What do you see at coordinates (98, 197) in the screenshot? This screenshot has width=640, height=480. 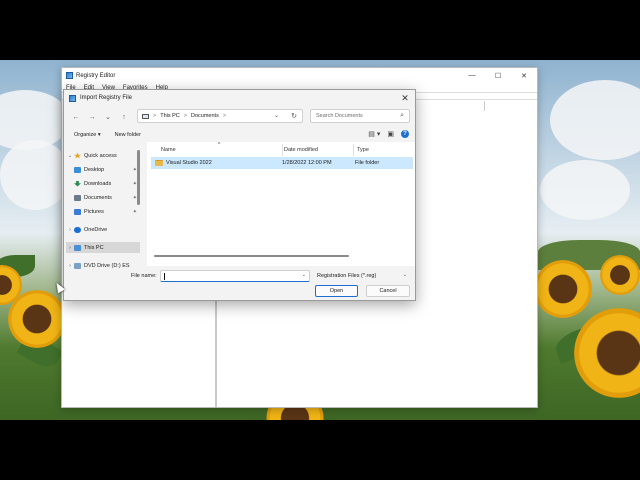 I see `nav-label: Documents` at bounding box center [98, 197].